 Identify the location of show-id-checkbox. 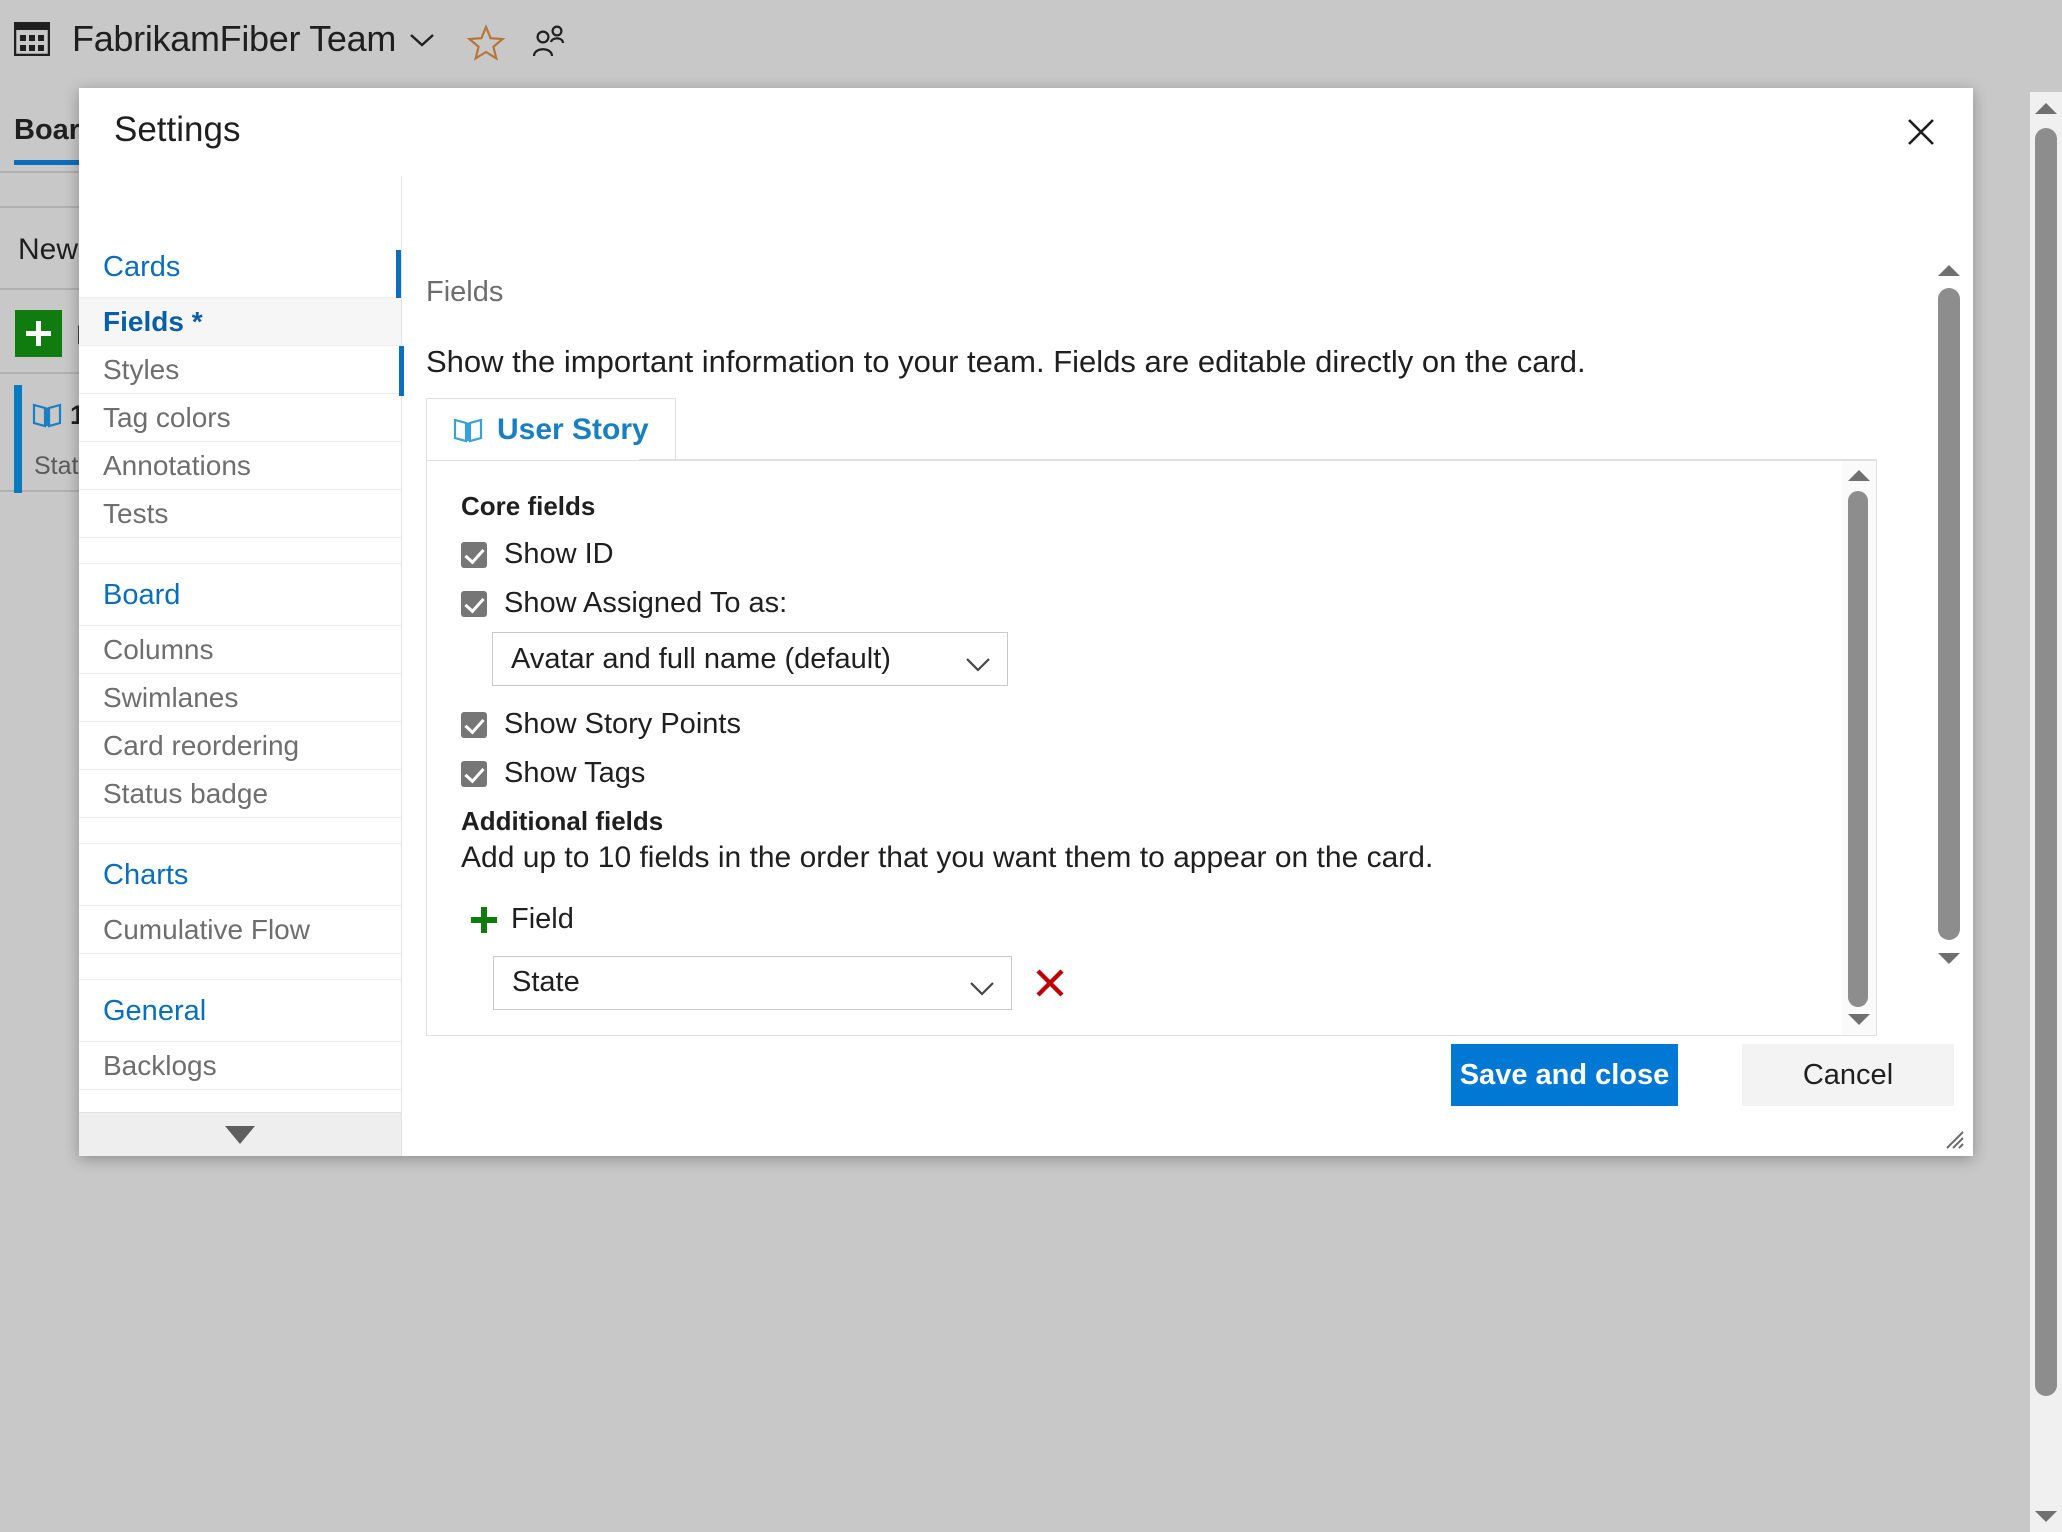
(474, 554).